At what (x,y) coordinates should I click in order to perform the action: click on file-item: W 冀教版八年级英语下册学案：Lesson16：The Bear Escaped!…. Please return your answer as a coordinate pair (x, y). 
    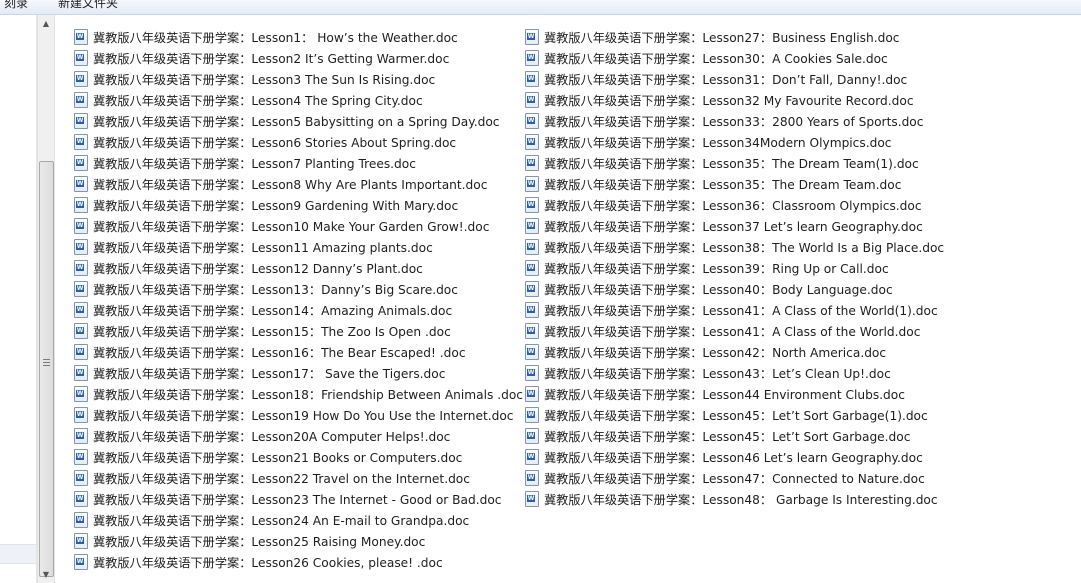
    Looking at the image, I should click on (298, 351).